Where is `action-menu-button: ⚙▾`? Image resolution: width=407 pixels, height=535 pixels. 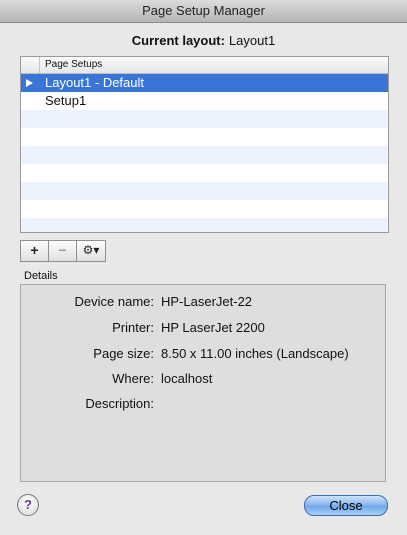 action-menu-button: ⚙▾ is located at coordinates (91, 251).